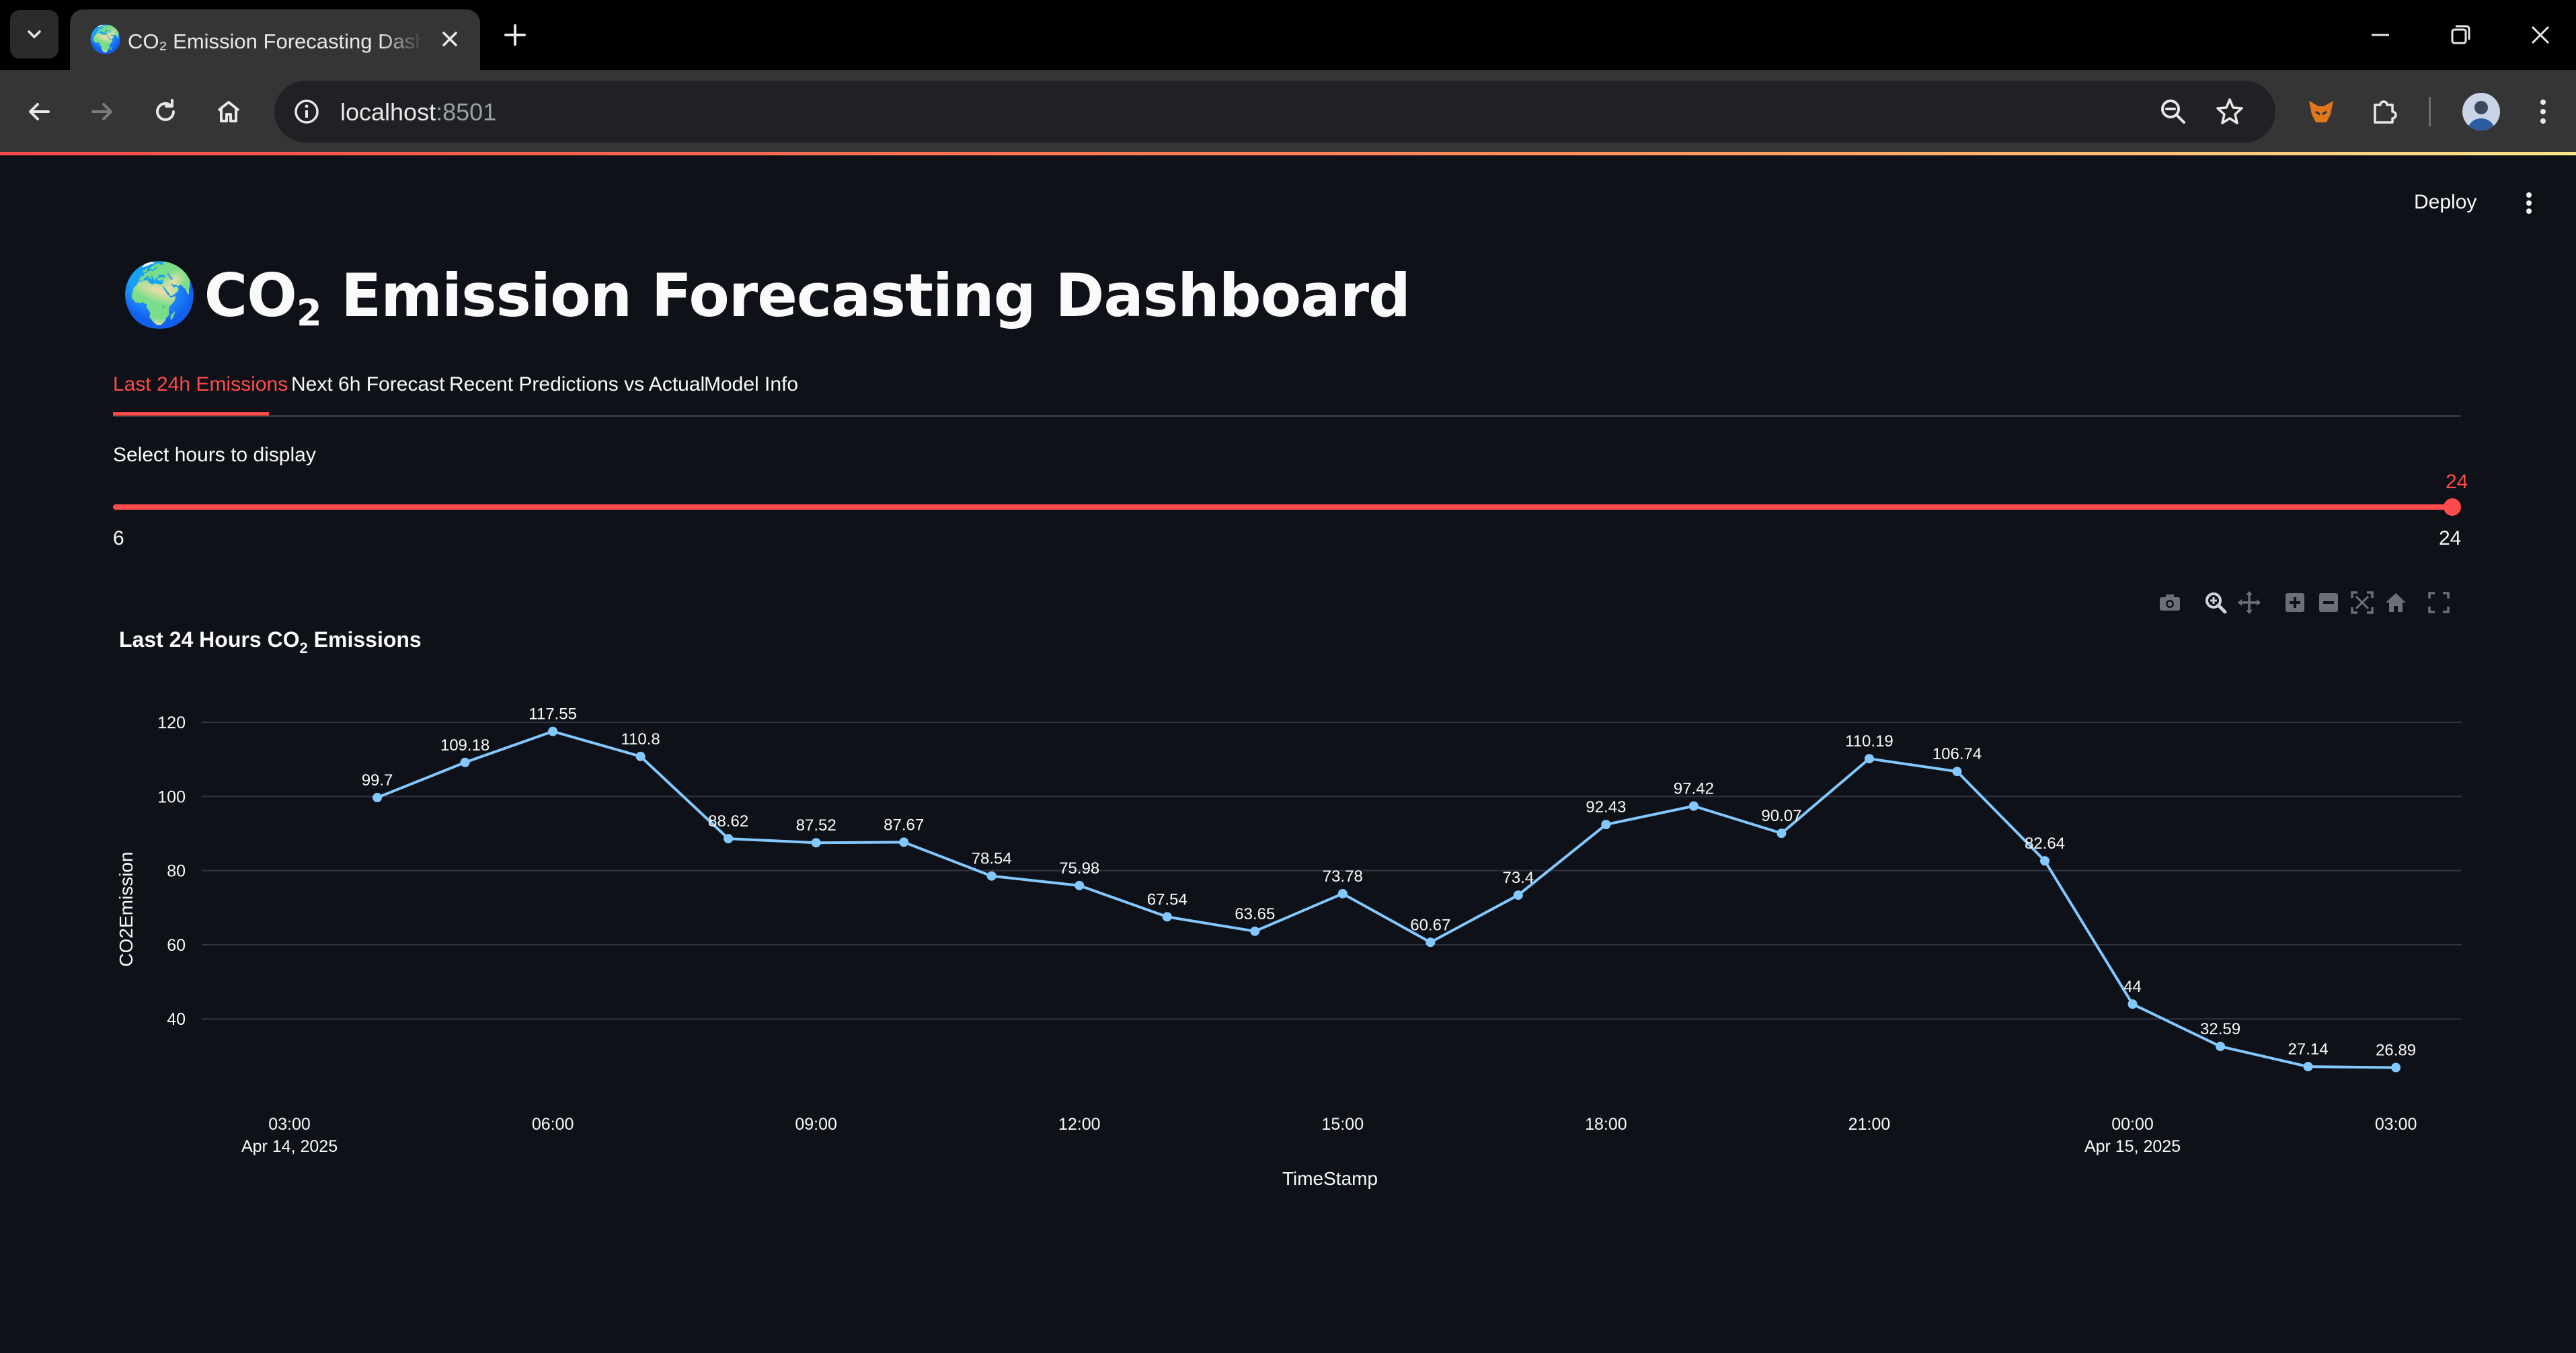 The image size is (2576, 1353). Describe the element at coordinates (191, 414) in the screenshot. I see `active-tab-indicator` at that location.